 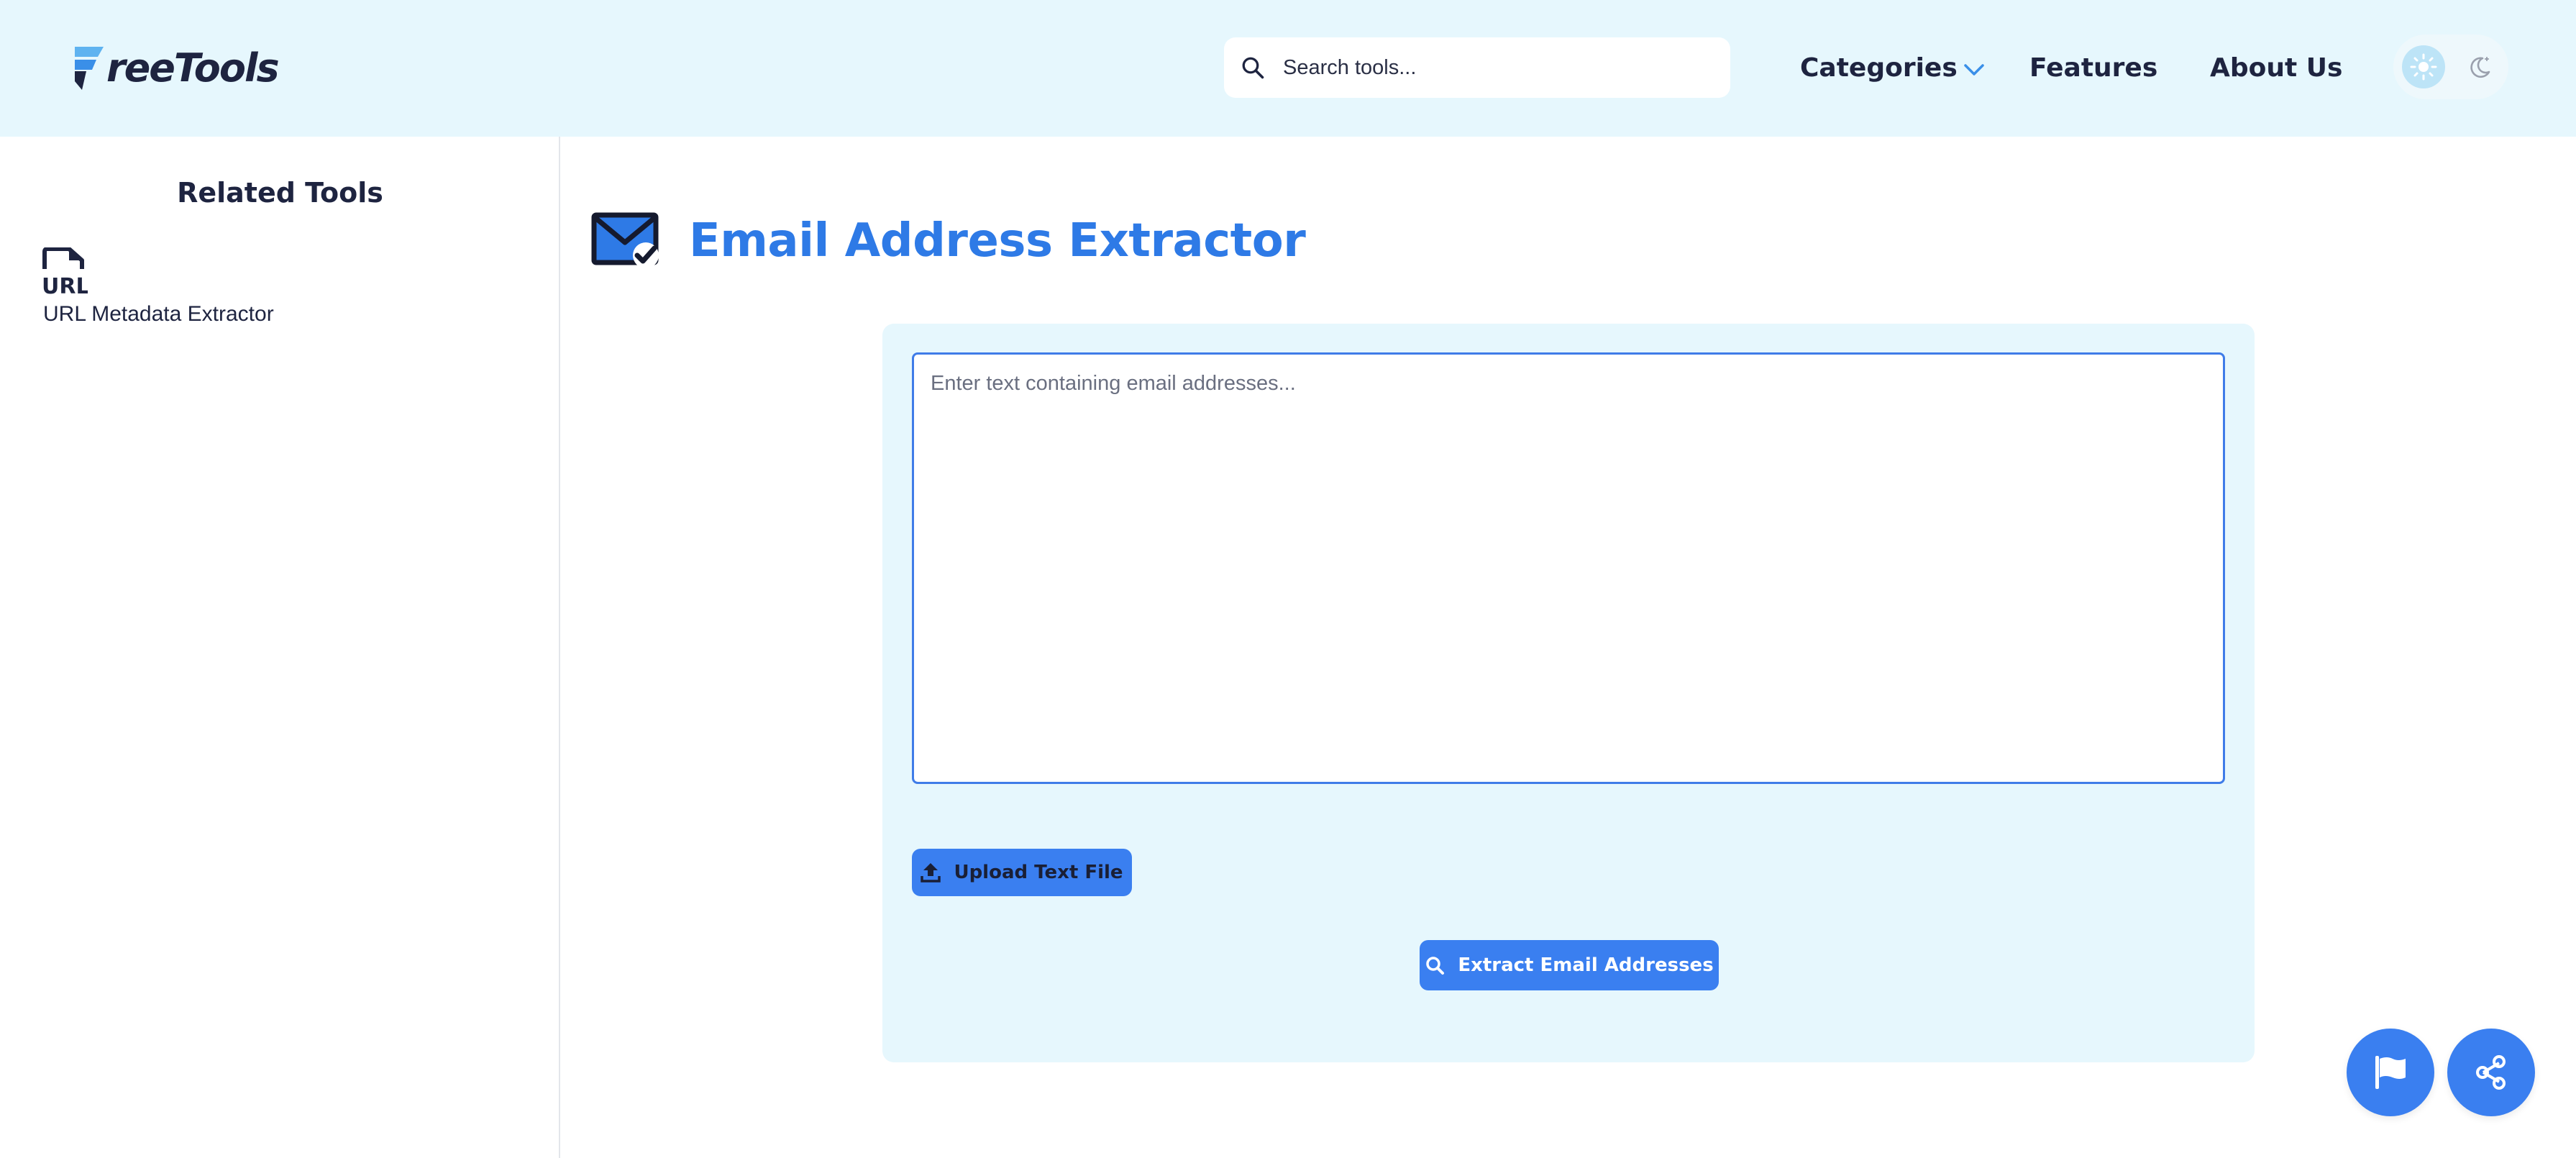 I want to click on dark-mode-button, so click(x=2479, y=66).